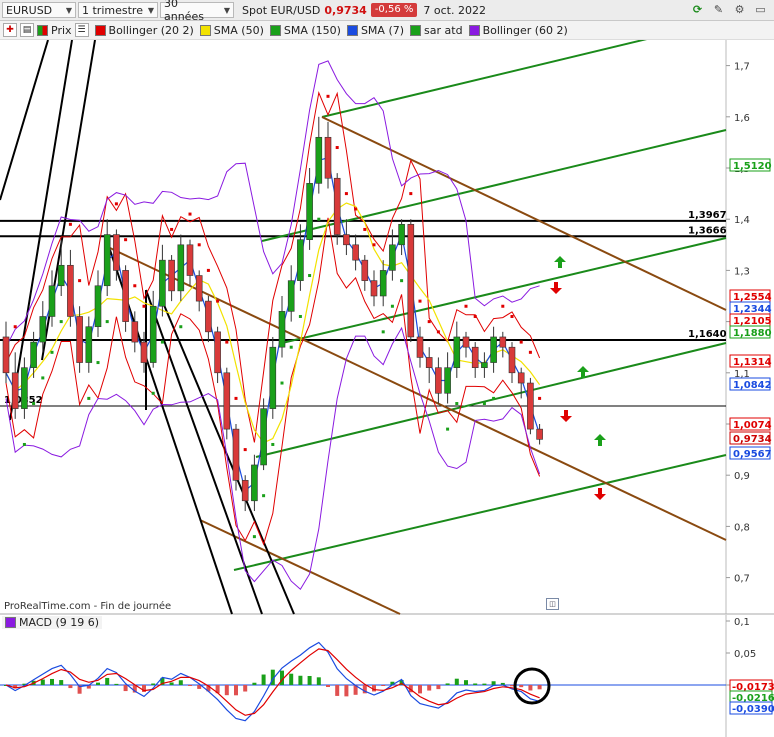 Image resolution: width=774 pixels, height=737 pixels. What do you see at coordinates (739, 9) in the screenshot?
I see `settings-icon: ⚙` at bounding box center [739, 9].